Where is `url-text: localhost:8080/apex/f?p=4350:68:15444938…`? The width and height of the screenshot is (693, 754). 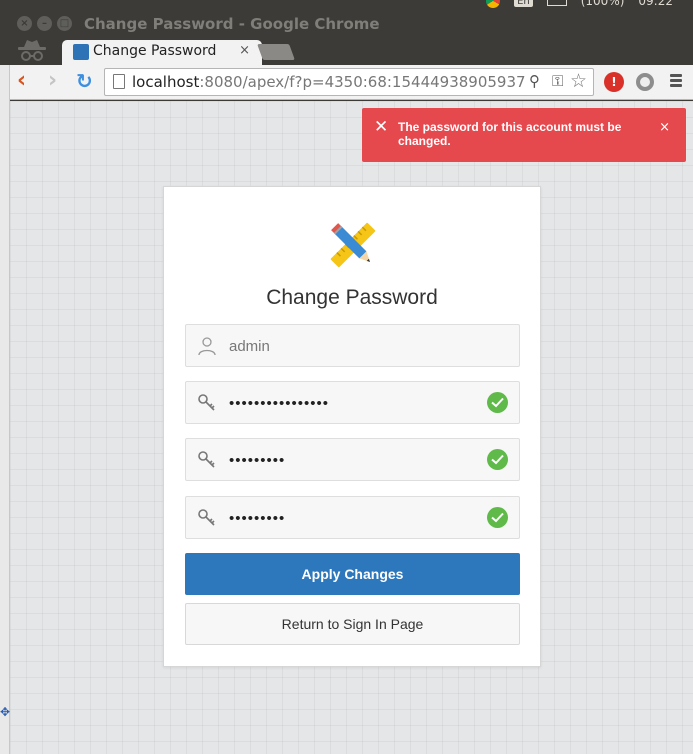
url-text: localhost:8080/apex/f?p=4350:68:15444938… is located at coordinates (329, 82).